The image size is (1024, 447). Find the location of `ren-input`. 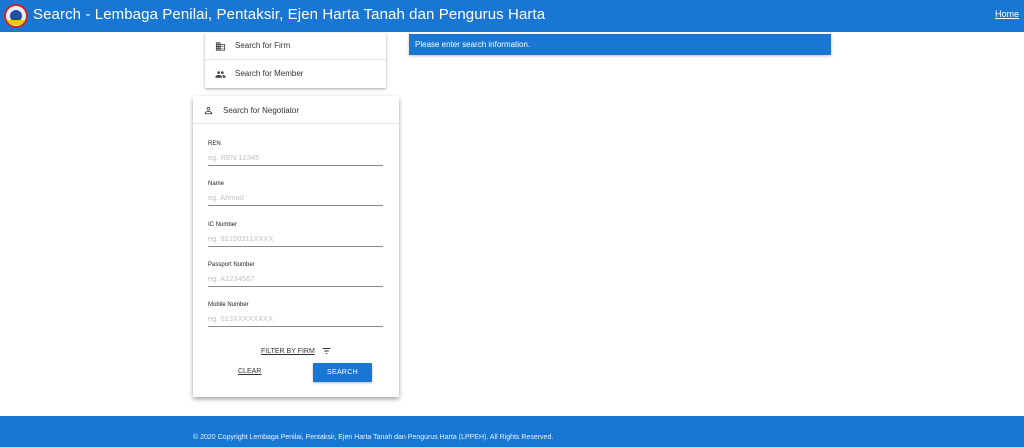

ren-input is located at coordinates (295, 158).